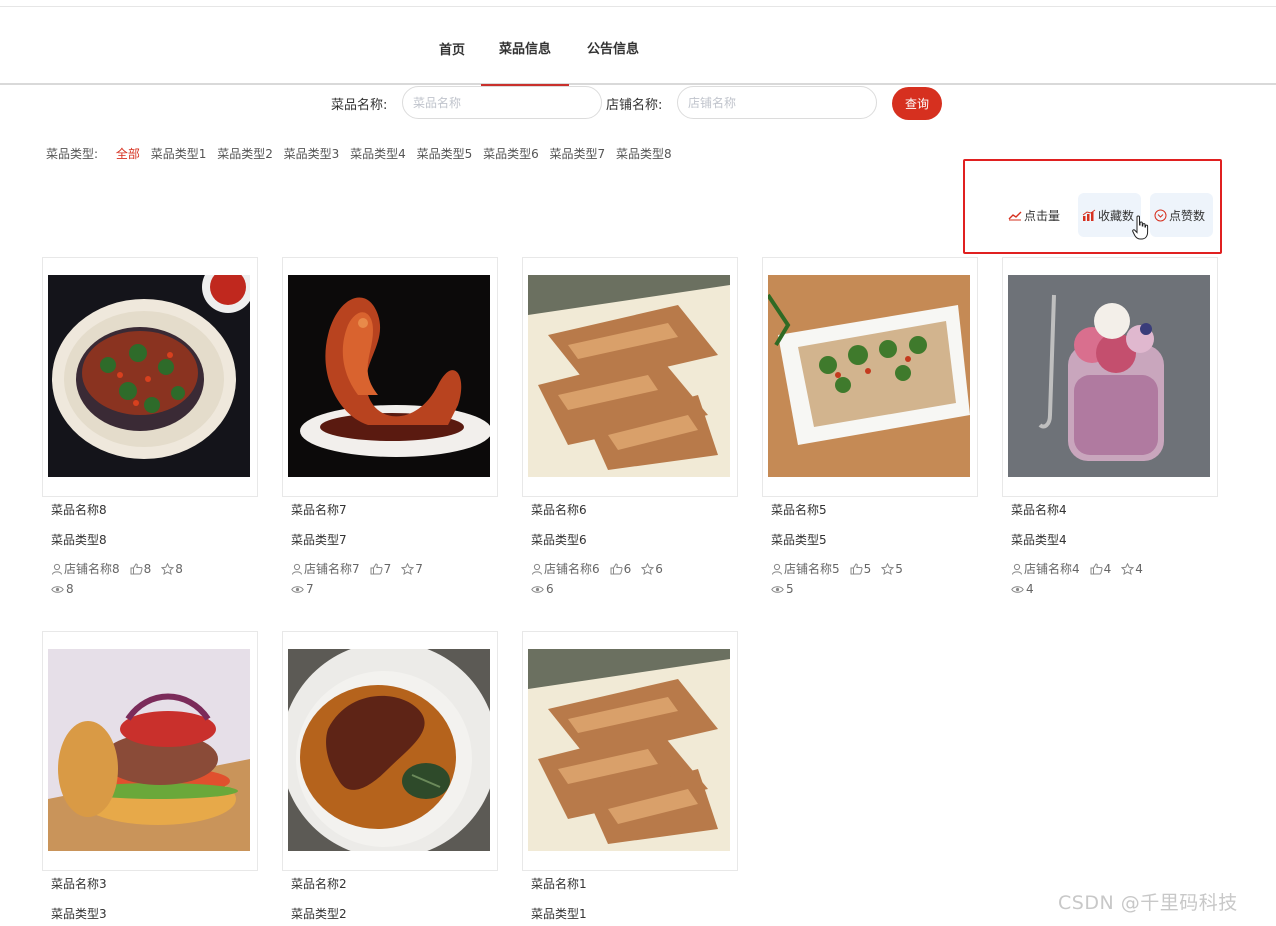  I want to click on dish-views: 8, so click(62, 589).